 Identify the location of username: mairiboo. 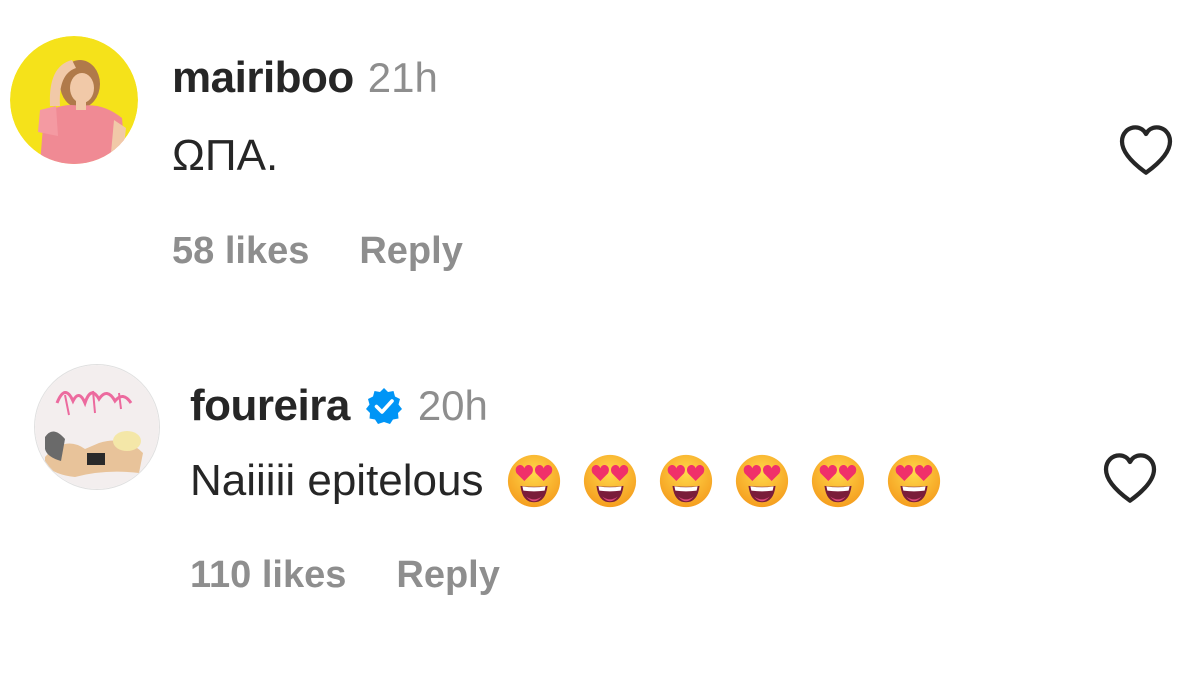
(263, 78).